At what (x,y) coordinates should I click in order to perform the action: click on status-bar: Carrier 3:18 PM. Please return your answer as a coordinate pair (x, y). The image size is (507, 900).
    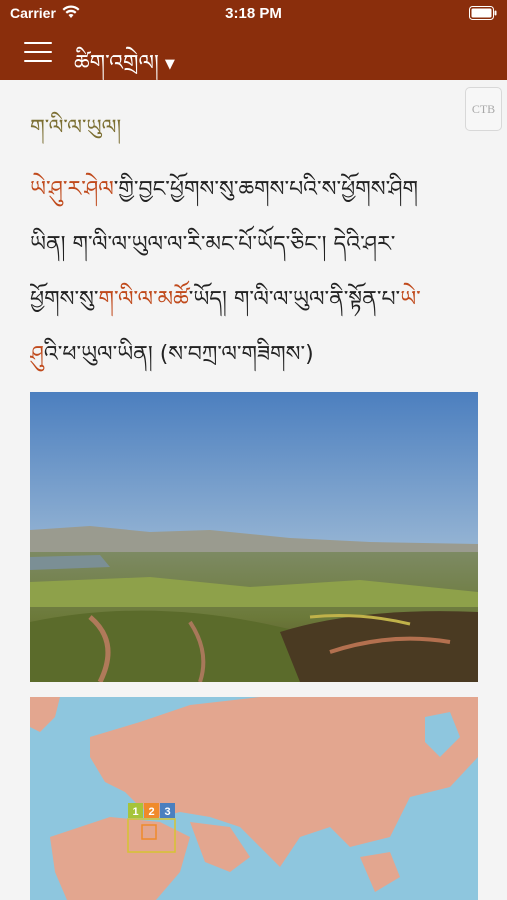
    Looking at the image, I should click on (253, 14).